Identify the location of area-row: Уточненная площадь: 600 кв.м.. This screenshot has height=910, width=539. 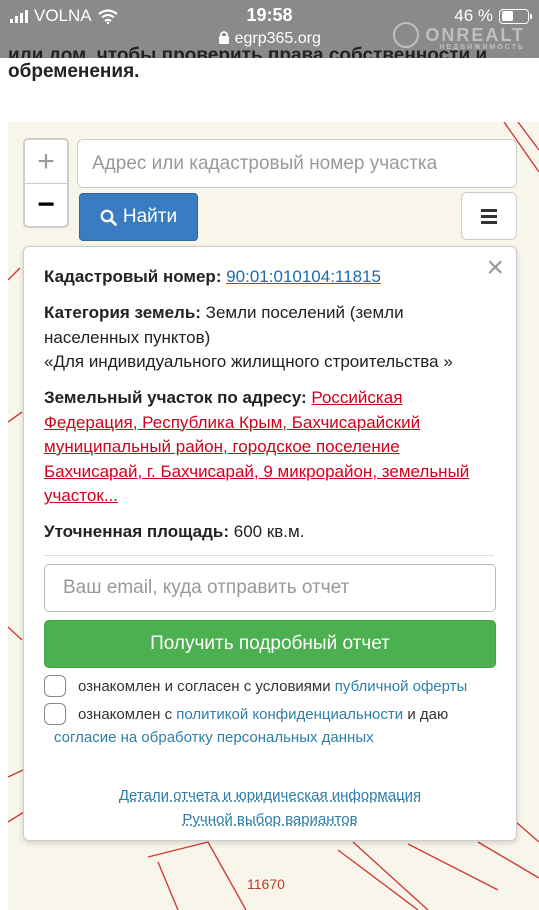
(269, 532).